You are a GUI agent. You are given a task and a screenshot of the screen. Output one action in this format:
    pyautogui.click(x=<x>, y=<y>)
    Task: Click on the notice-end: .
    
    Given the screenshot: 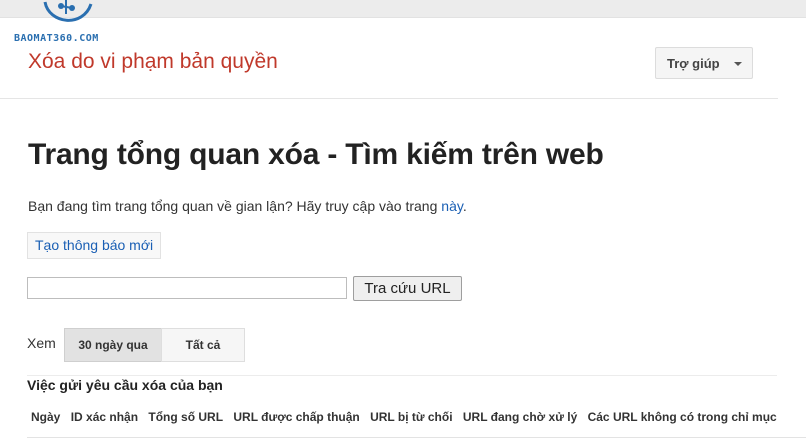 What is the action you would take?
    pyautogui.click(x=464, y=206)
    